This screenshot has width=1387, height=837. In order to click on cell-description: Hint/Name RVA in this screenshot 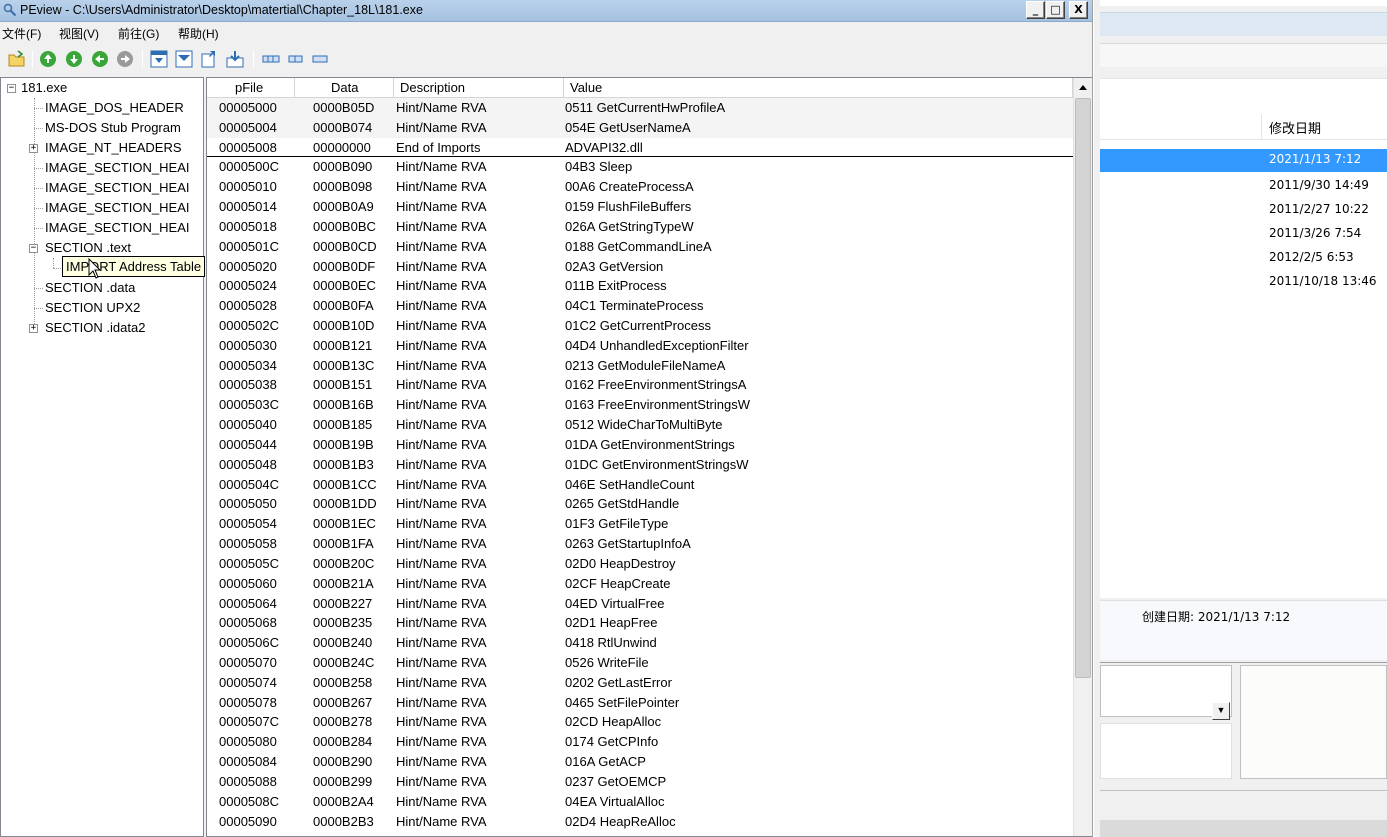, I will do `click(441, 583)`.